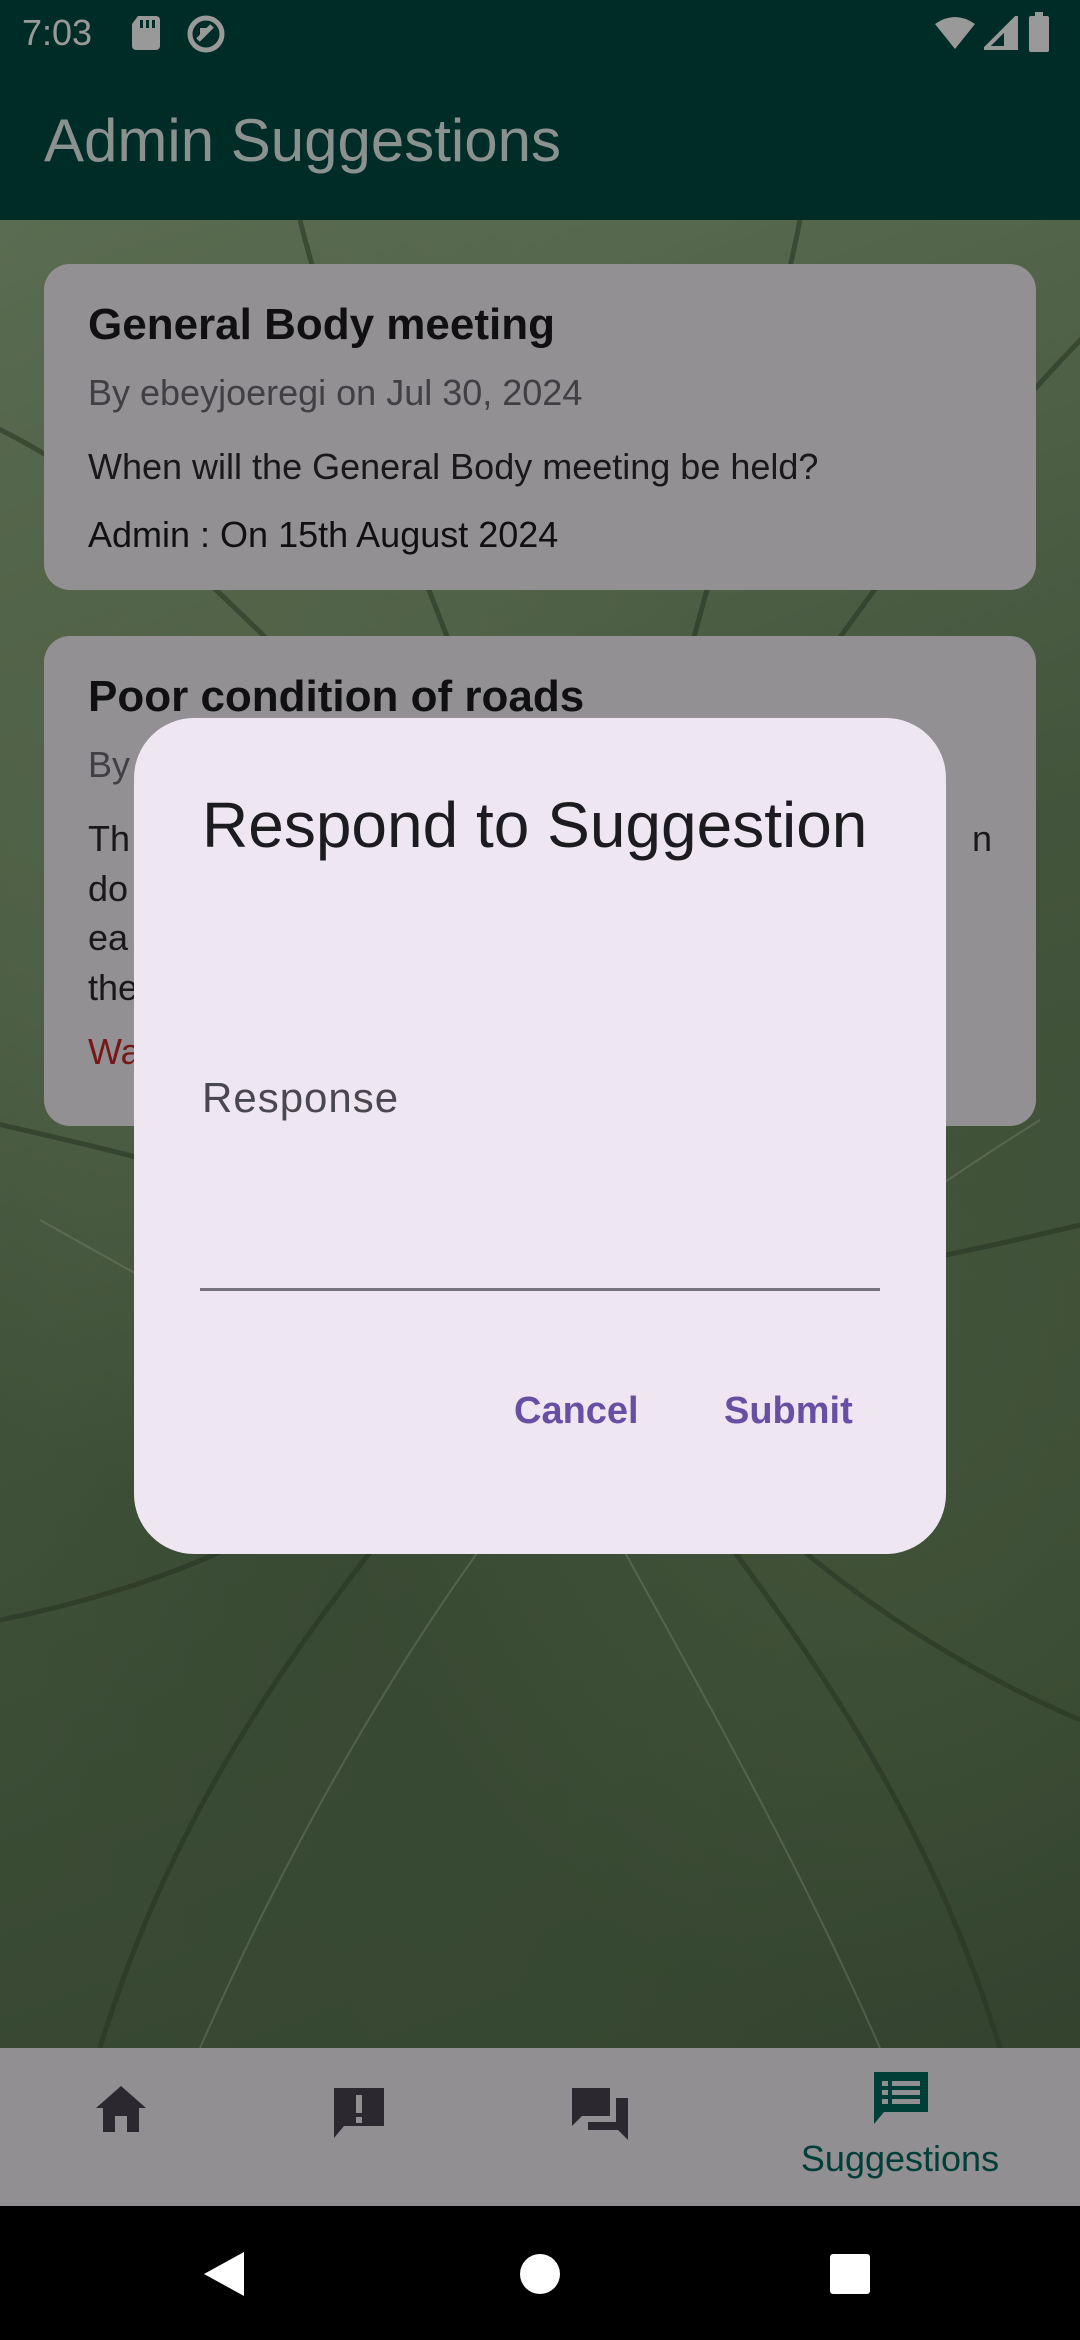 Image resolution: width=1080 pixels, height=2340 pixels. Describe the element at coordinates (788, 1411) in the screenshot. I see `submit-button: Submit` at that location.